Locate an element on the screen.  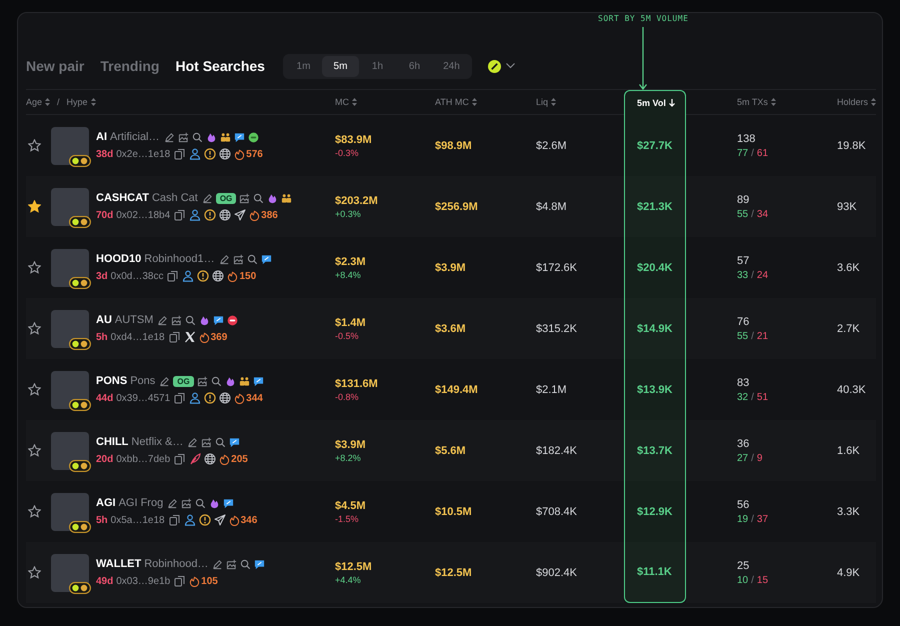
column-header: 5m TXs is located at coordinates (752, 102).